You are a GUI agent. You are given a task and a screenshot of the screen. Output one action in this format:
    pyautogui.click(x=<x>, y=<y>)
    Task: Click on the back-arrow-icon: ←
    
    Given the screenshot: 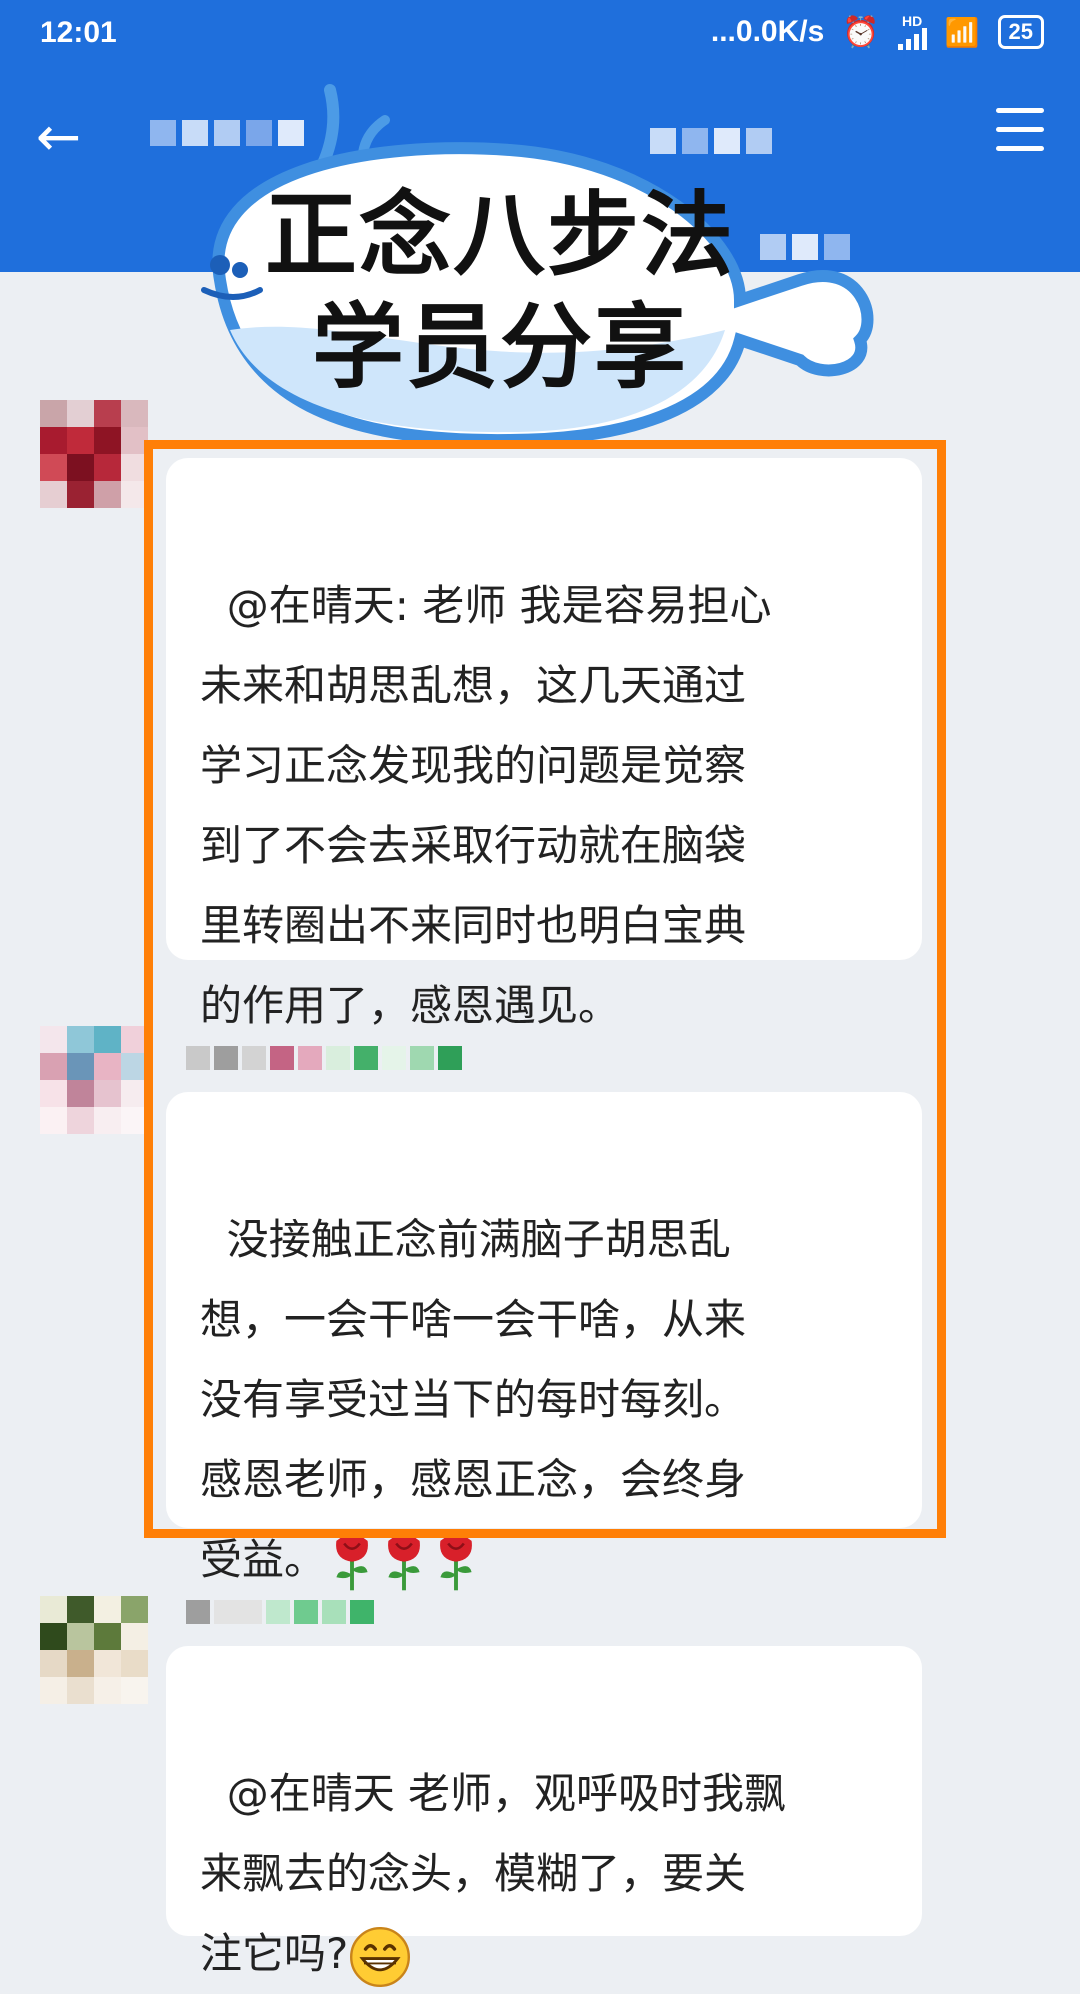 What is the action you would take?
    pyautogui.click(x=58, y=137)
    